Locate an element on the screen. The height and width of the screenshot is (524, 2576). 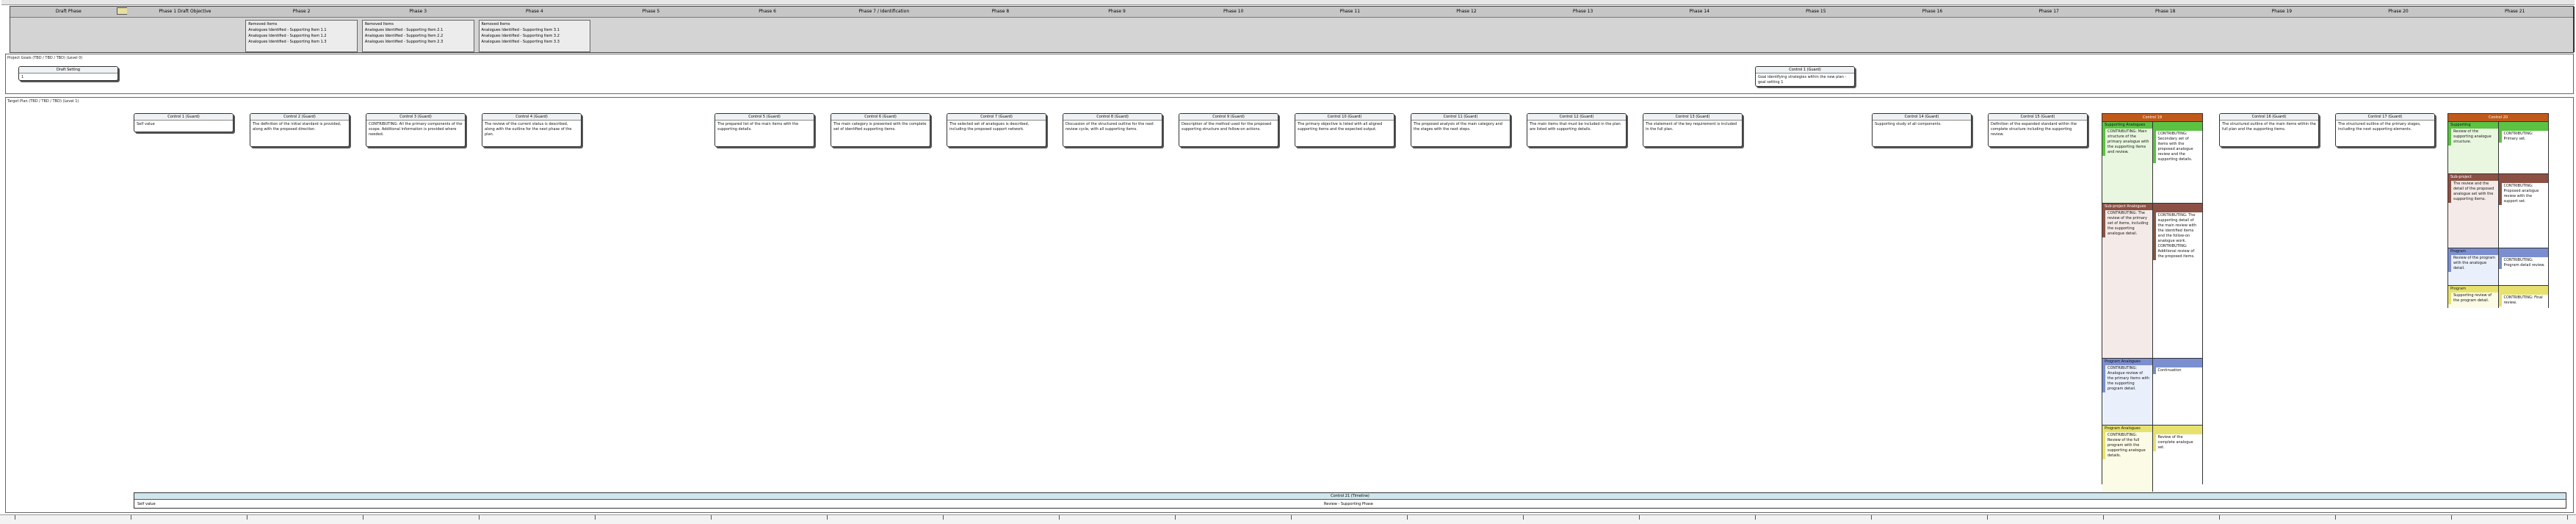
board-right-cell: CONTRIBUTING: Final review. is located at coordinates (2523, 300).